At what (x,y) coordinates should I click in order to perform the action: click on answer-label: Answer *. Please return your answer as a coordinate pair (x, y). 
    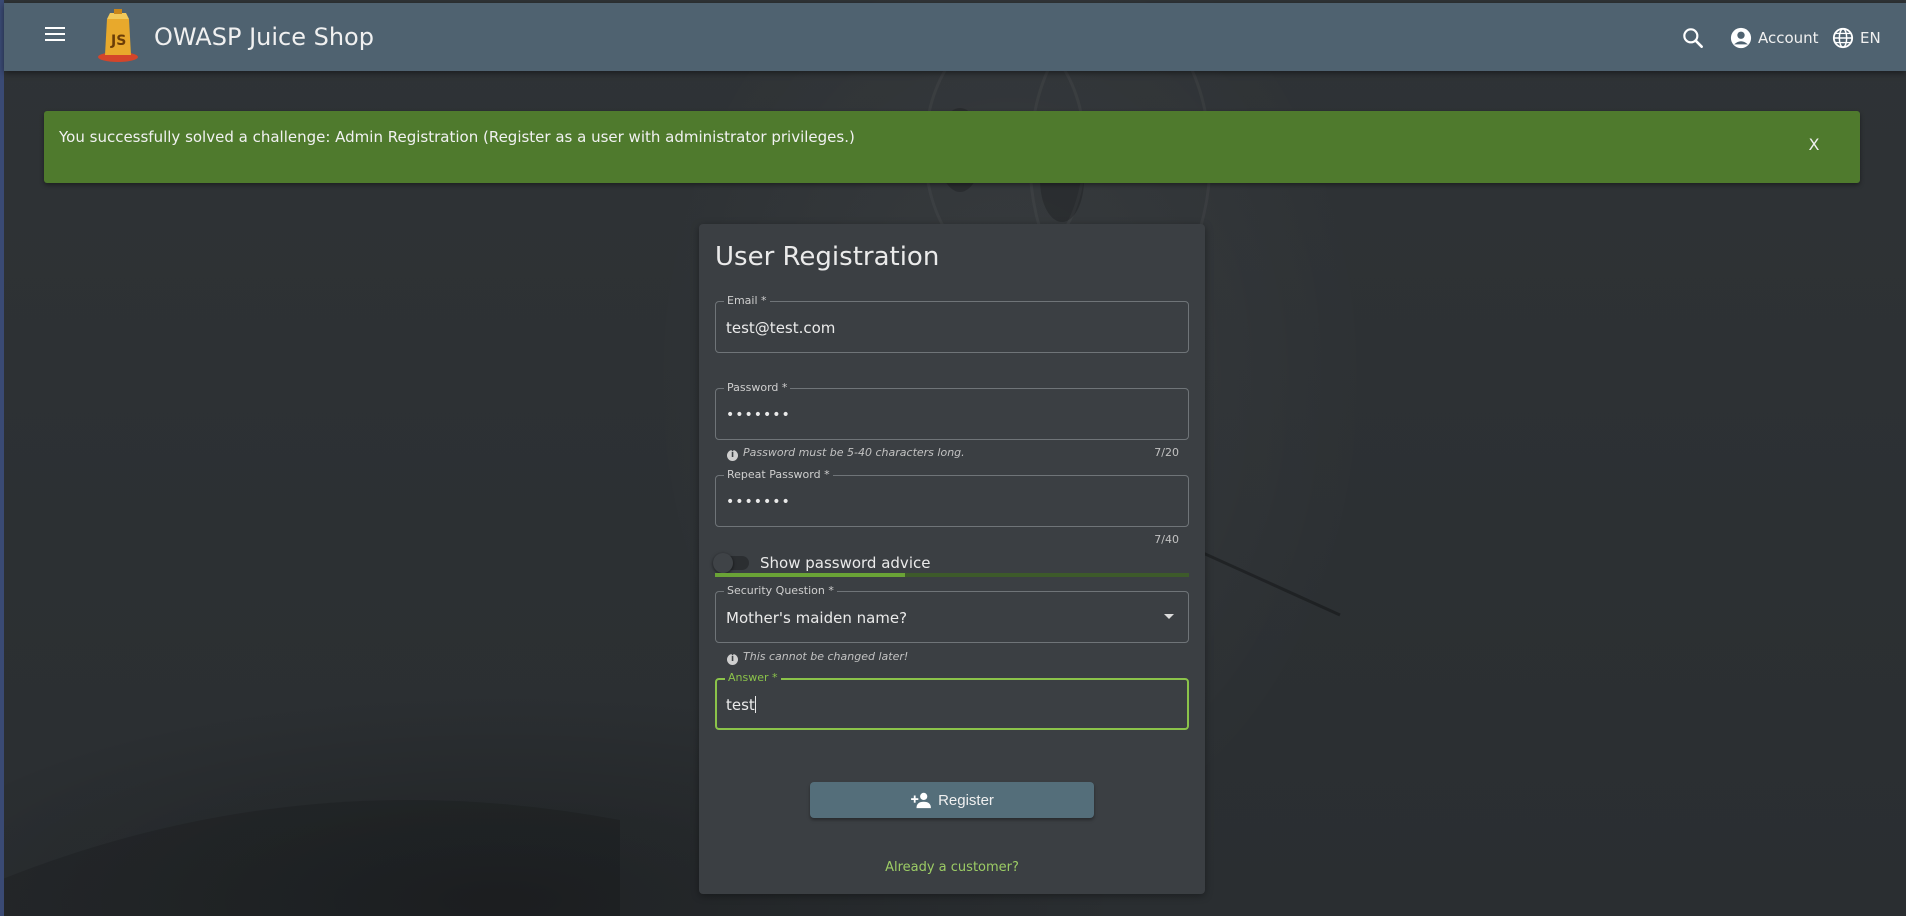
    Looking at the image, I should click on (753, 677).